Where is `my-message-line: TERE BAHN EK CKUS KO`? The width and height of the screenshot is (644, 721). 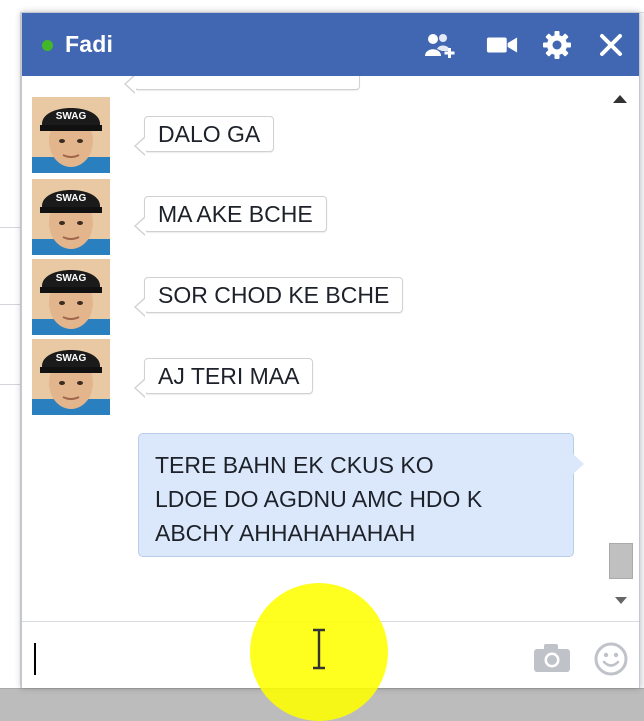 my-message-line: TERE BAHN EK CKUS KO is located at coordinates (294, 465).